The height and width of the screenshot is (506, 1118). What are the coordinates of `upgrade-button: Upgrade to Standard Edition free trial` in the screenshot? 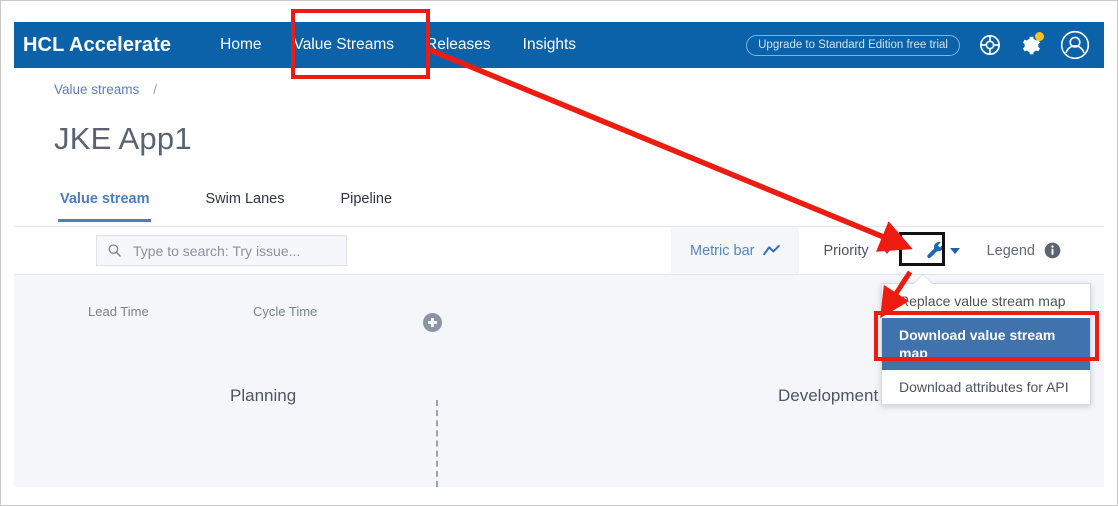 It's located at (853, 45).